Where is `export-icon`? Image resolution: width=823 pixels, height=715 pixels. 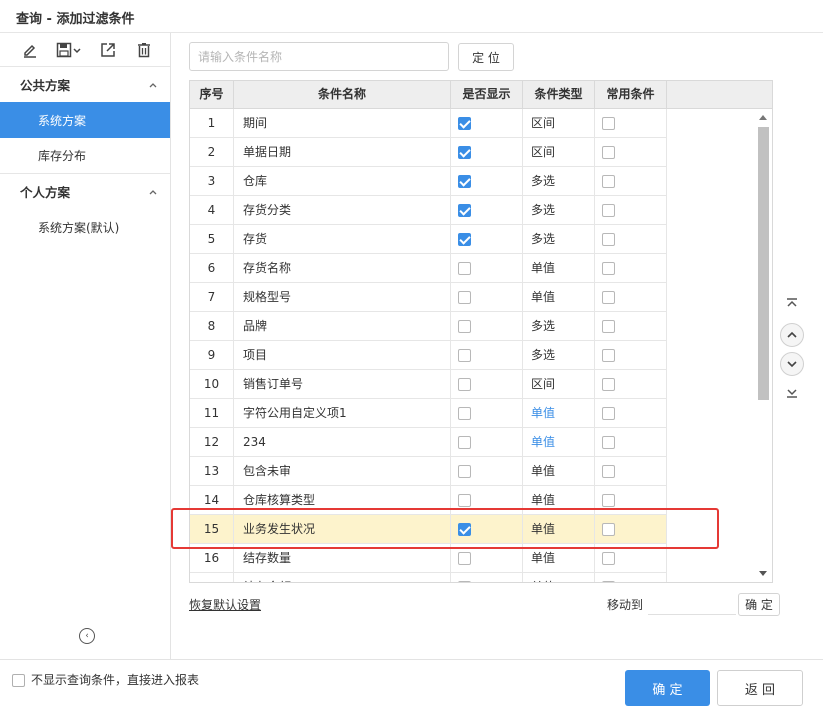 export-icon is located at coordinates (108, 50).